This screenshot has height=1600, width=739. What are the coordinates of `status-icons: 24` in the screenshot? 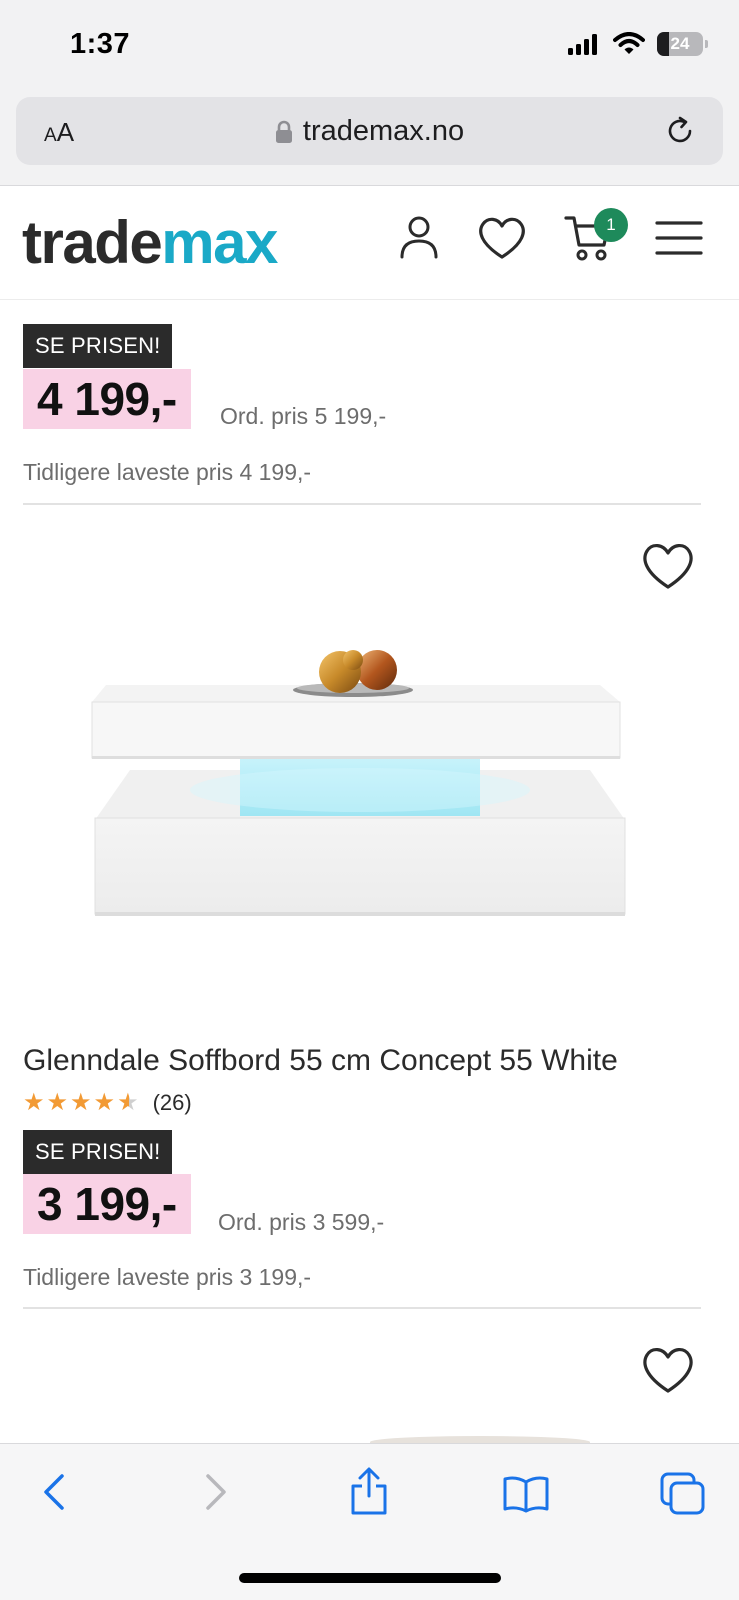 It's located at (637, 44).